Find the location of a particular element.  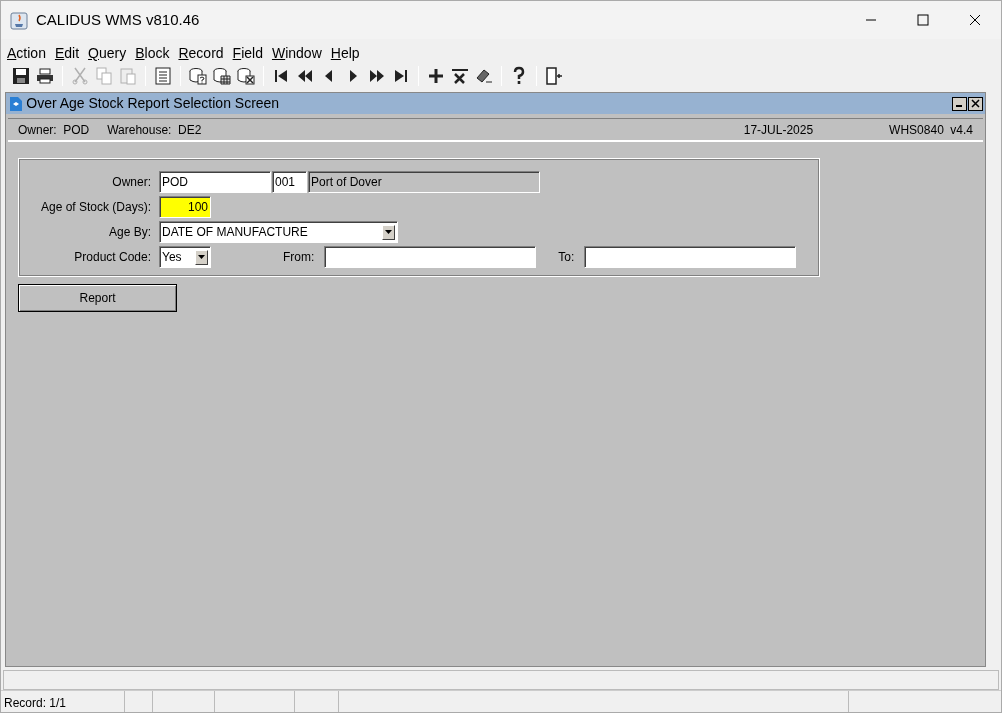

close-icon is located at coordinates (975, 20).